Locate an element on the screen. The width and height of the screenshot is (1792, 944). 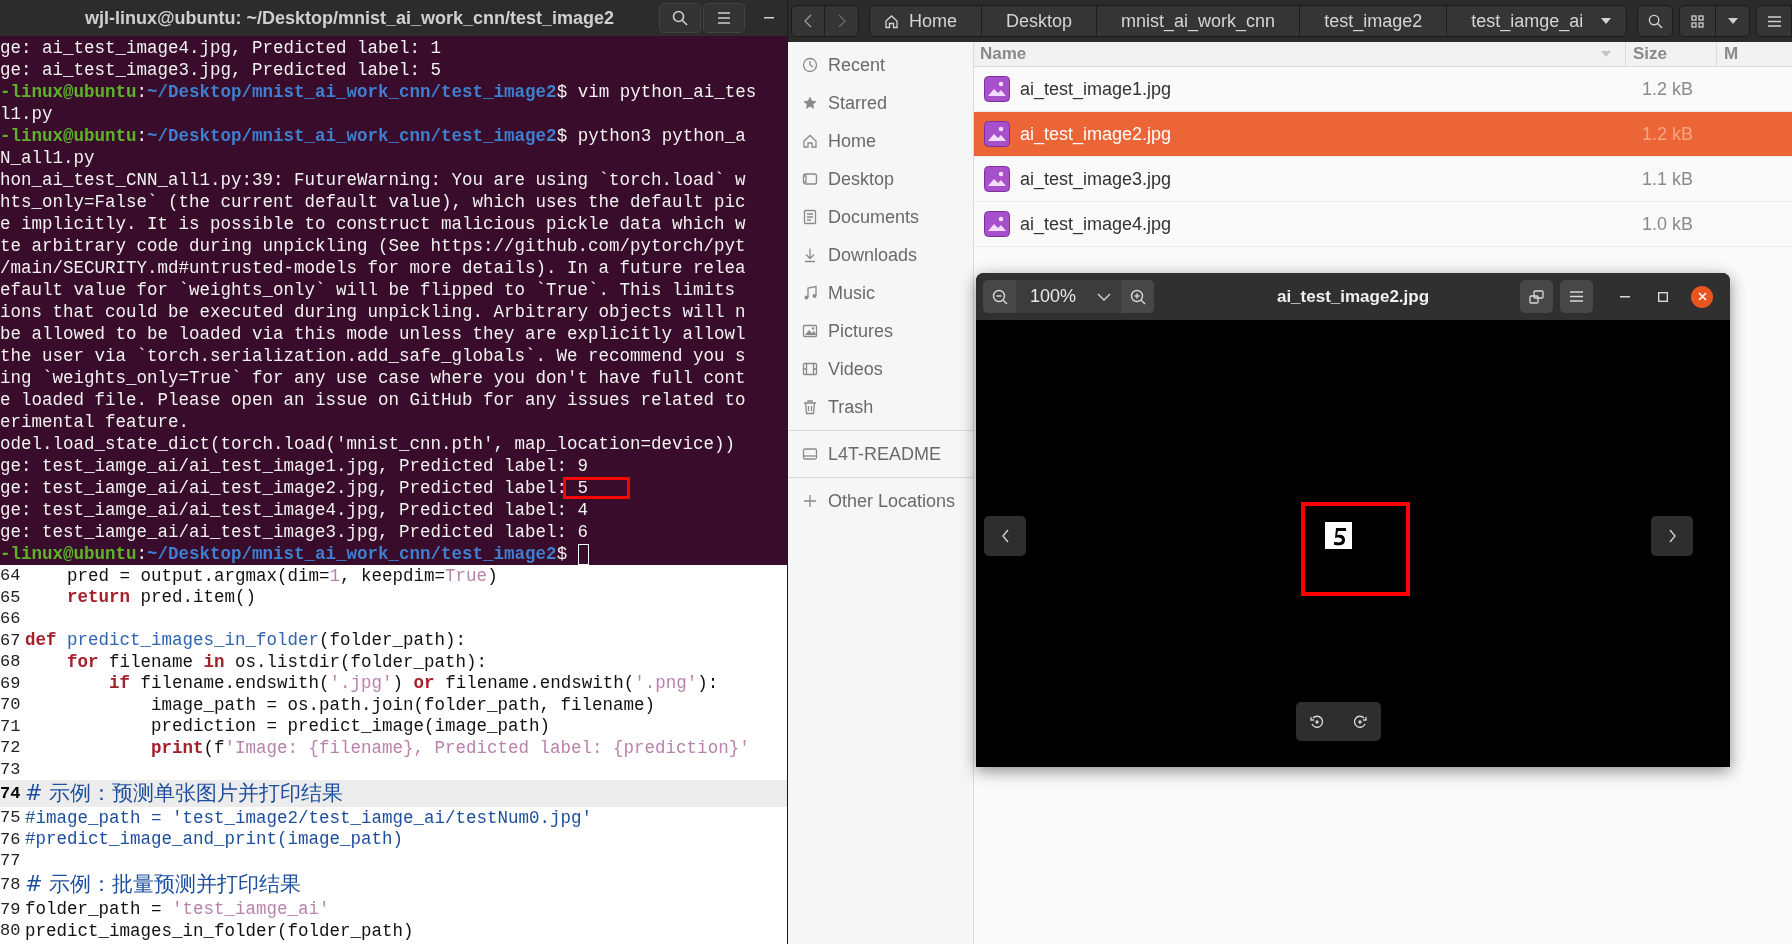
sidebar-item: Pictures is located at coordinates (880, 331).